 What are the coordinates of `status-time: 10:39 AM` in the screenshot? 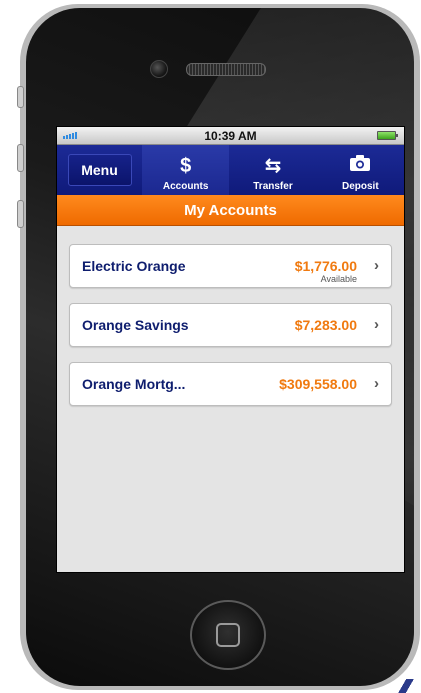 It's located at (230, 135).